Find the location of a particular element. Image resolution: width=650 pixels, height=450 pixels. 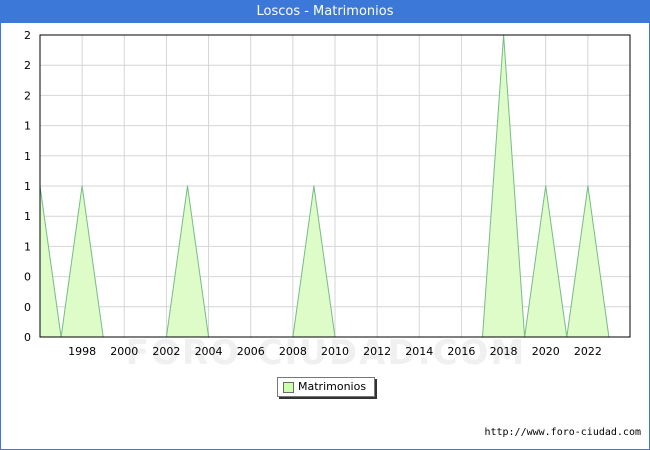

x-tick-label: 1998 is located at coordinates (82, 351).